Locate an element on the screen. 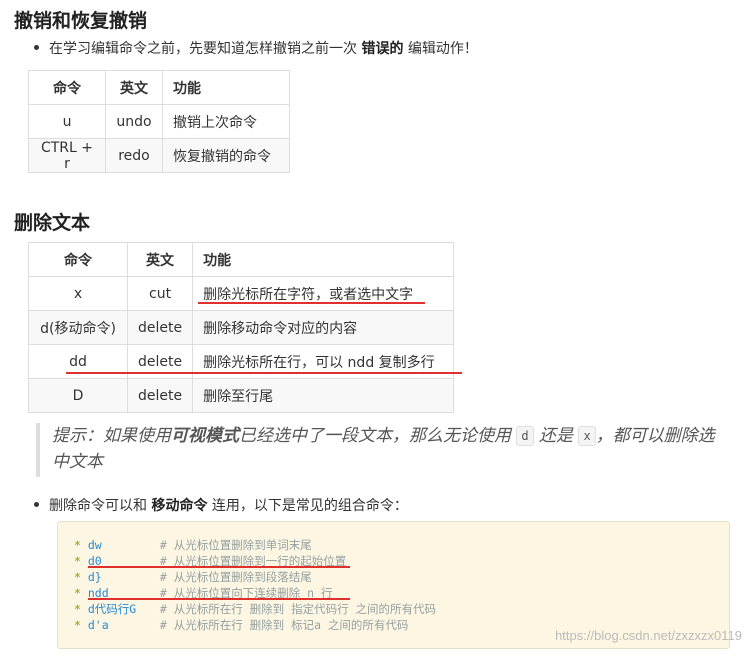  table-cell: CTRL + r is located at coordinates (67, 155).